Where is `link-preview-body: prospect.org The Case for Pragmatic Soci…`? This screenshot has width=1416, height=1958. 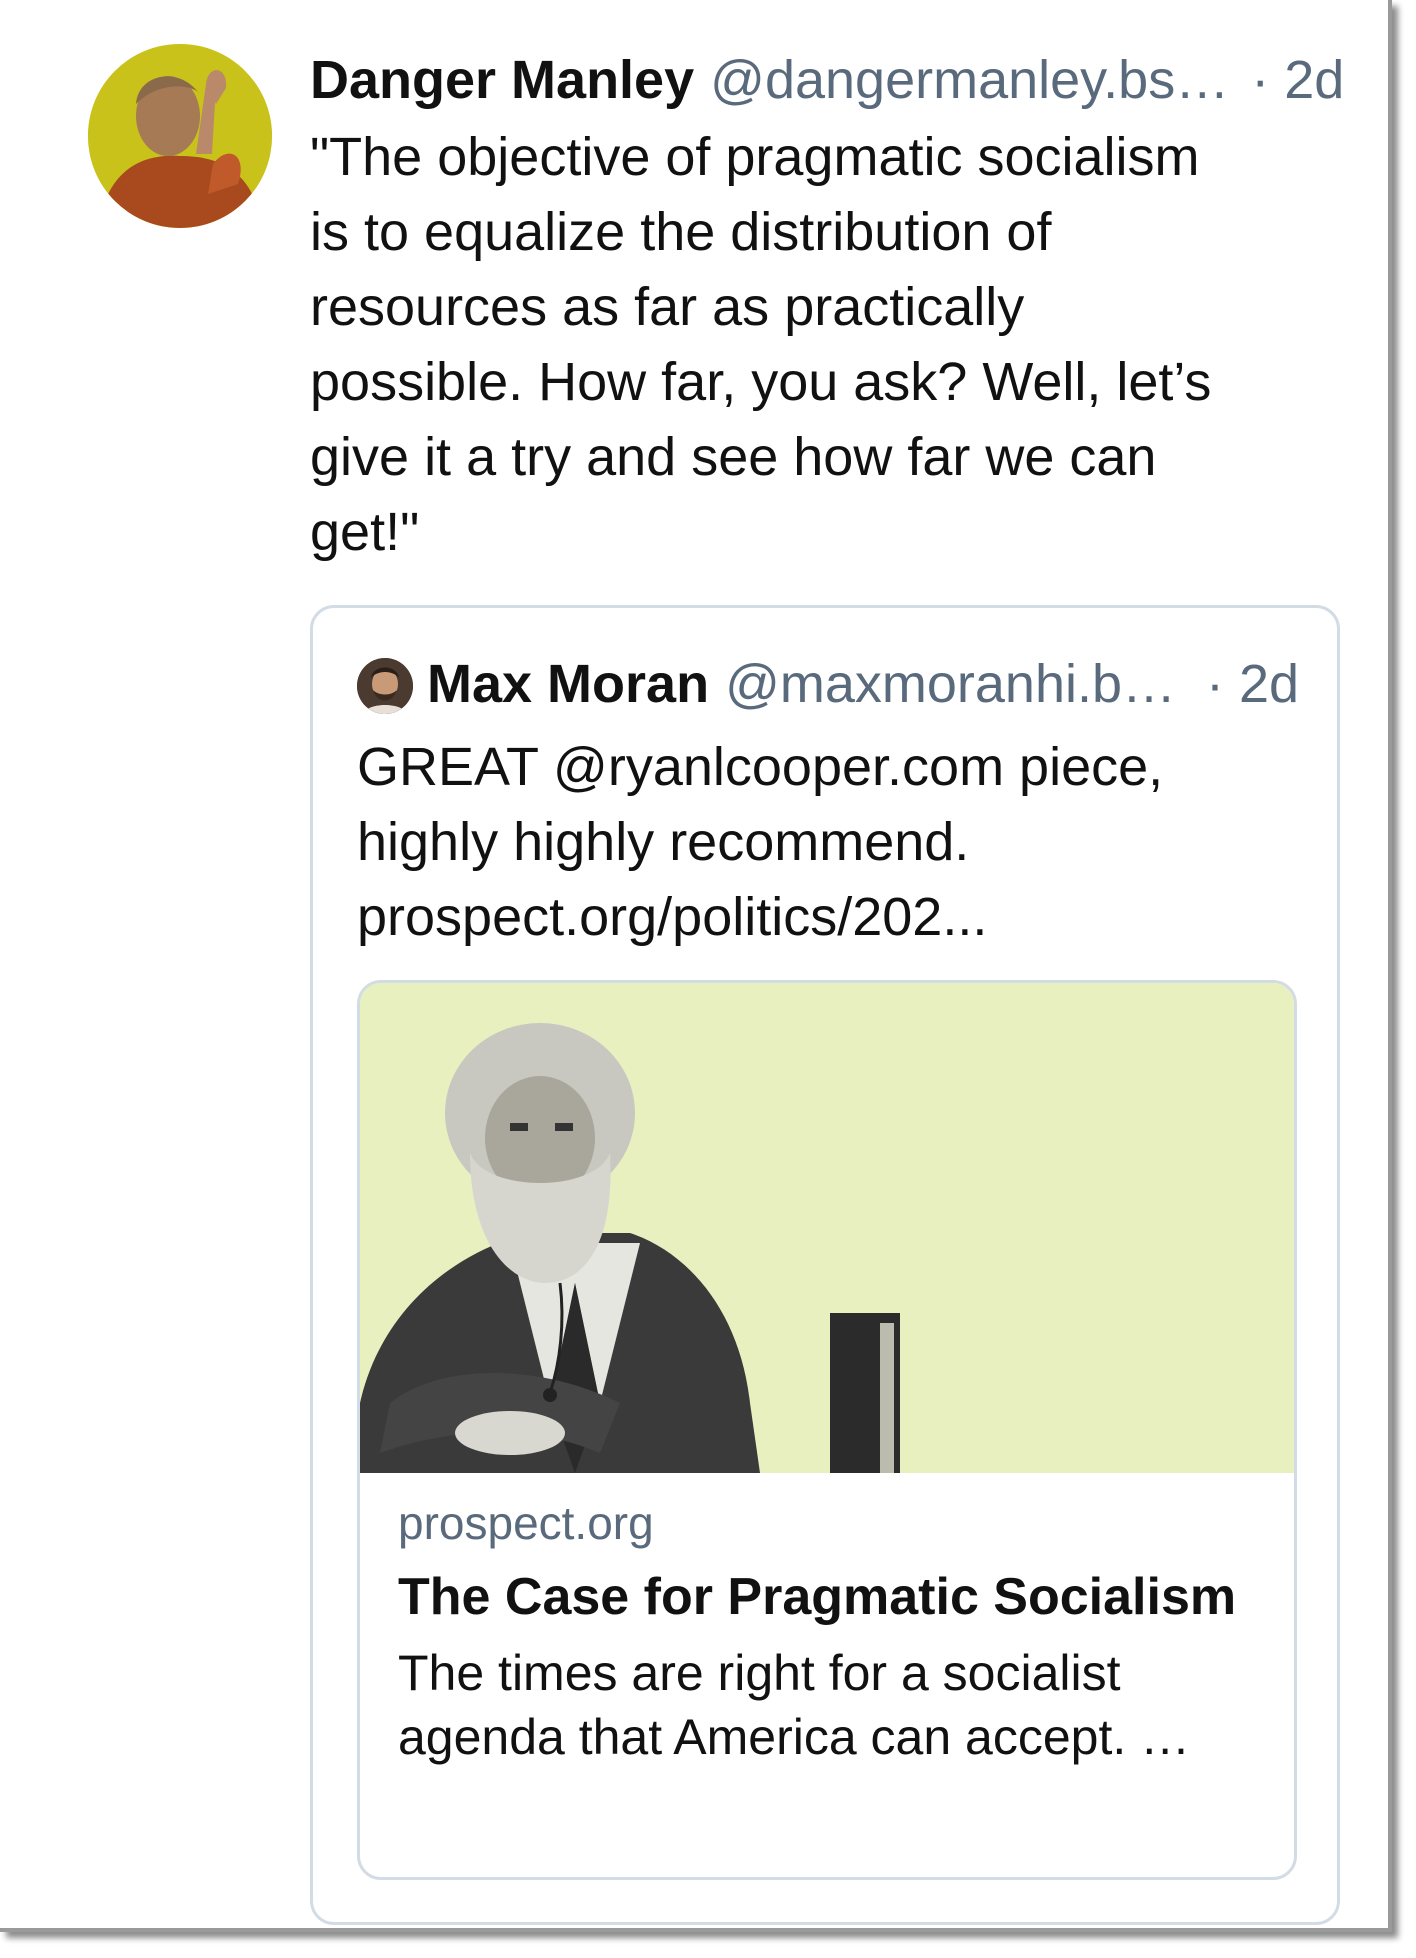 link-preview-body: prospect.org The Case for Pragmatic Soci… is located at coordinates (833, 1630).